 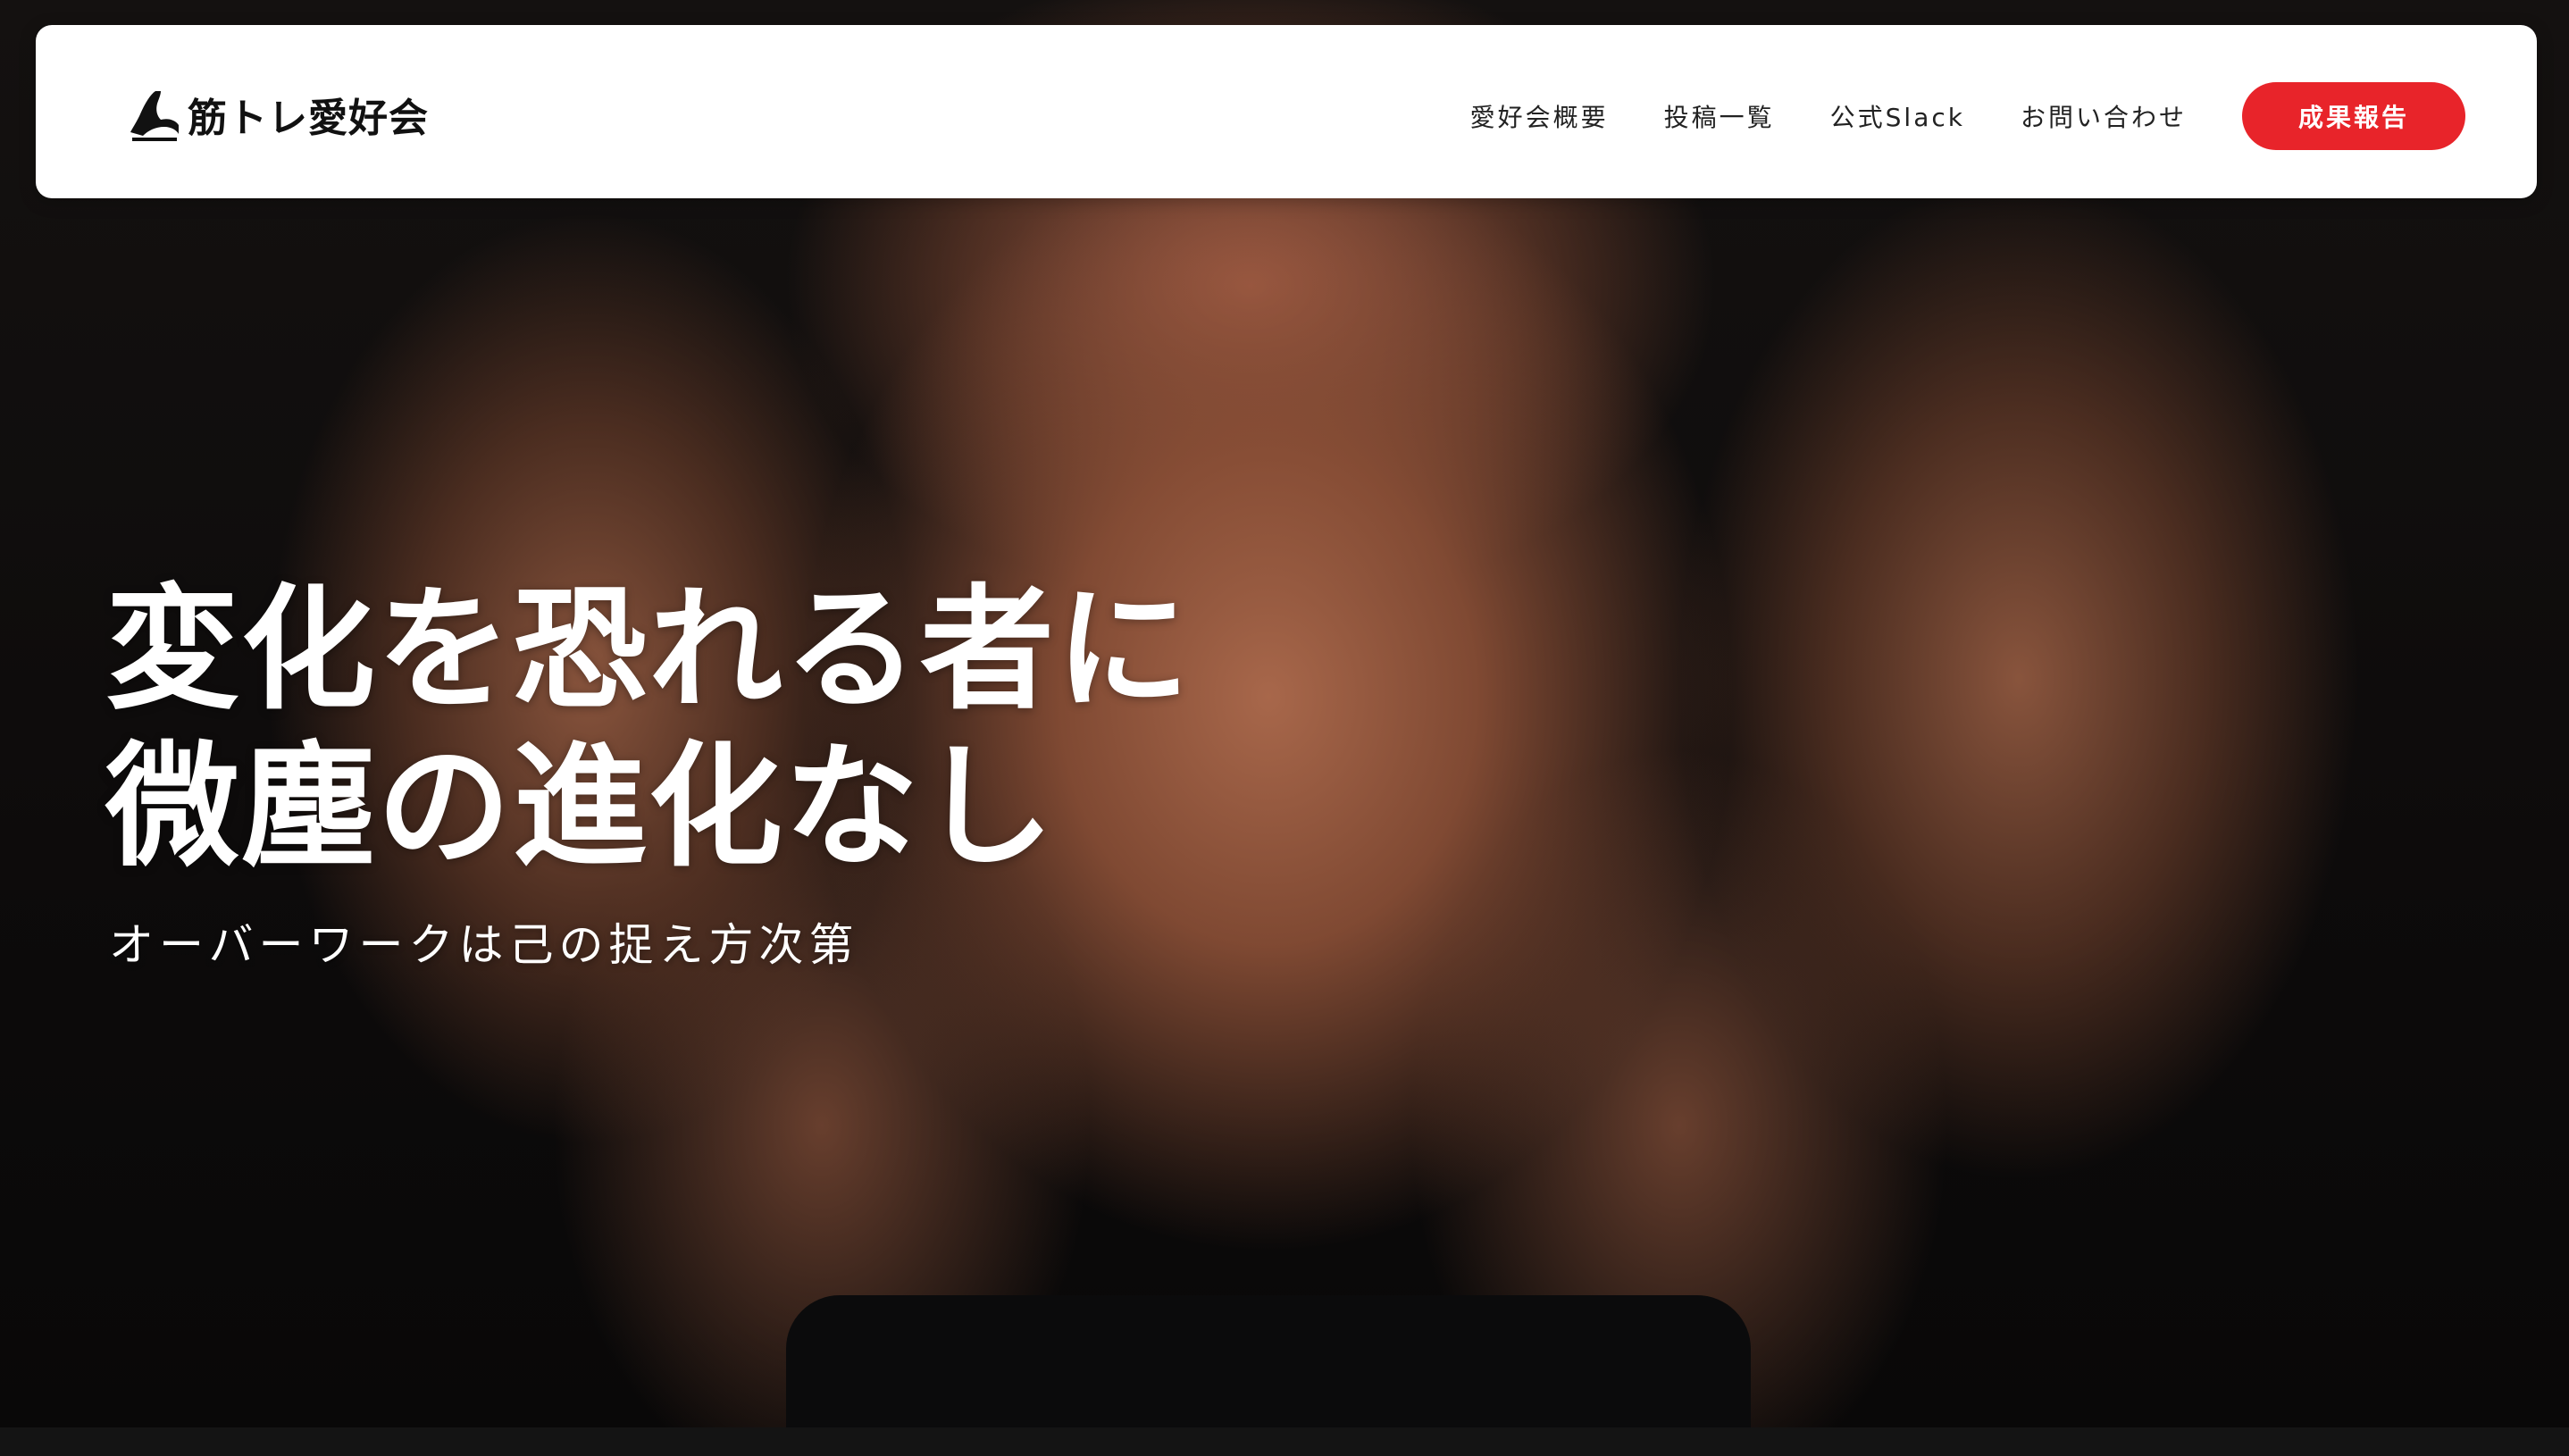 I want to click on nav-item-contact: お問い合わせ, so click(x=2104, y=116).